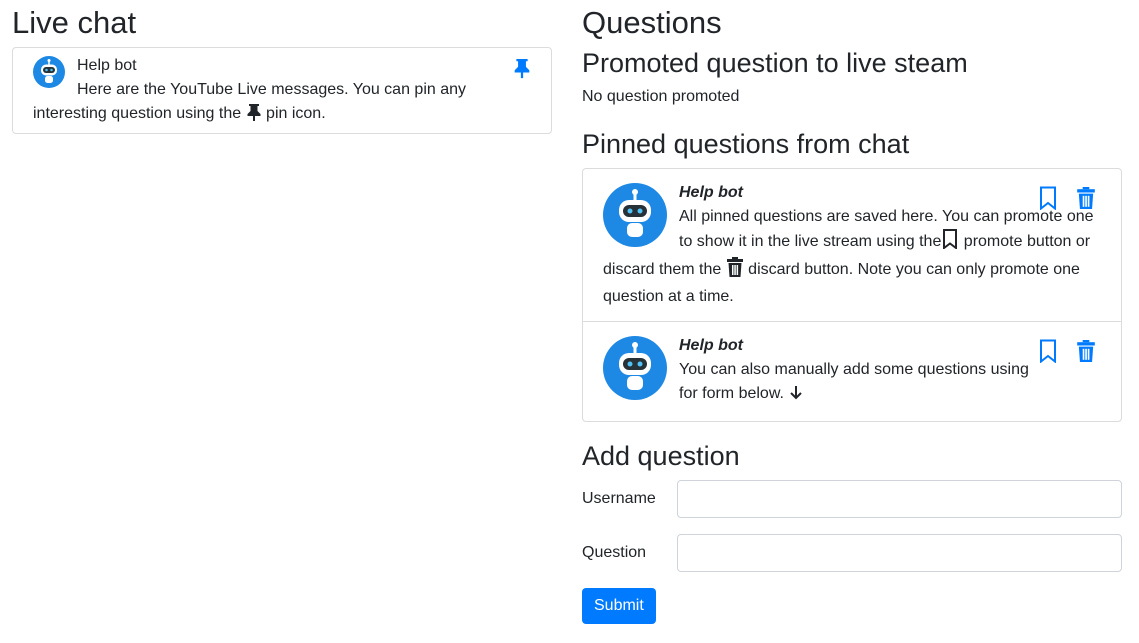 The height and width of the screenshot is (643, 1139). Describe the element at coordinates (899, 499) in the screenshot. I see `username-input` at that location.